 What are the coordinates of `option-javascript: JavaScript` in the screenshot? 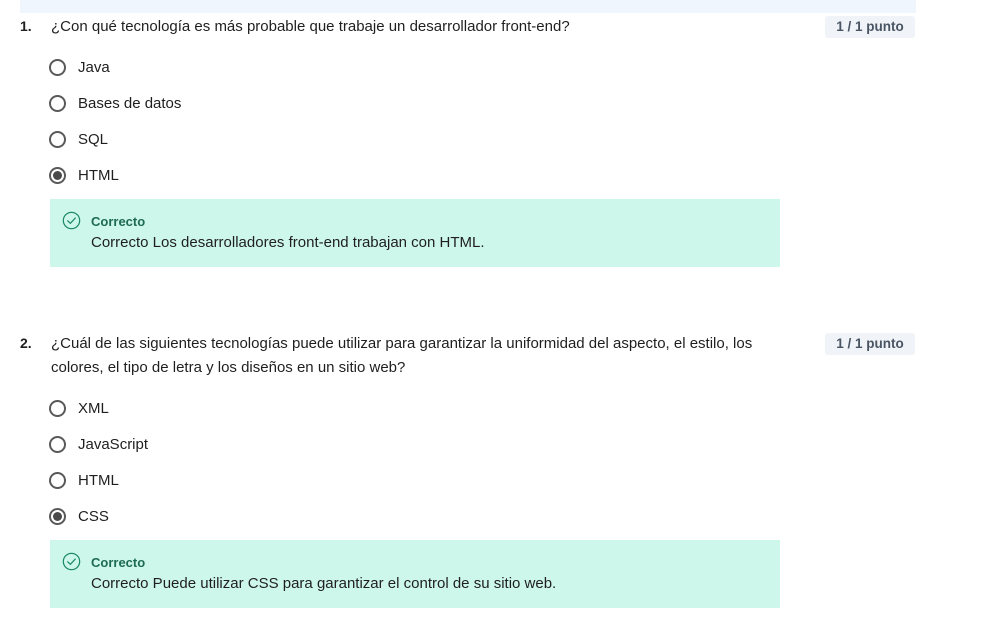 It's located at (98, 444).